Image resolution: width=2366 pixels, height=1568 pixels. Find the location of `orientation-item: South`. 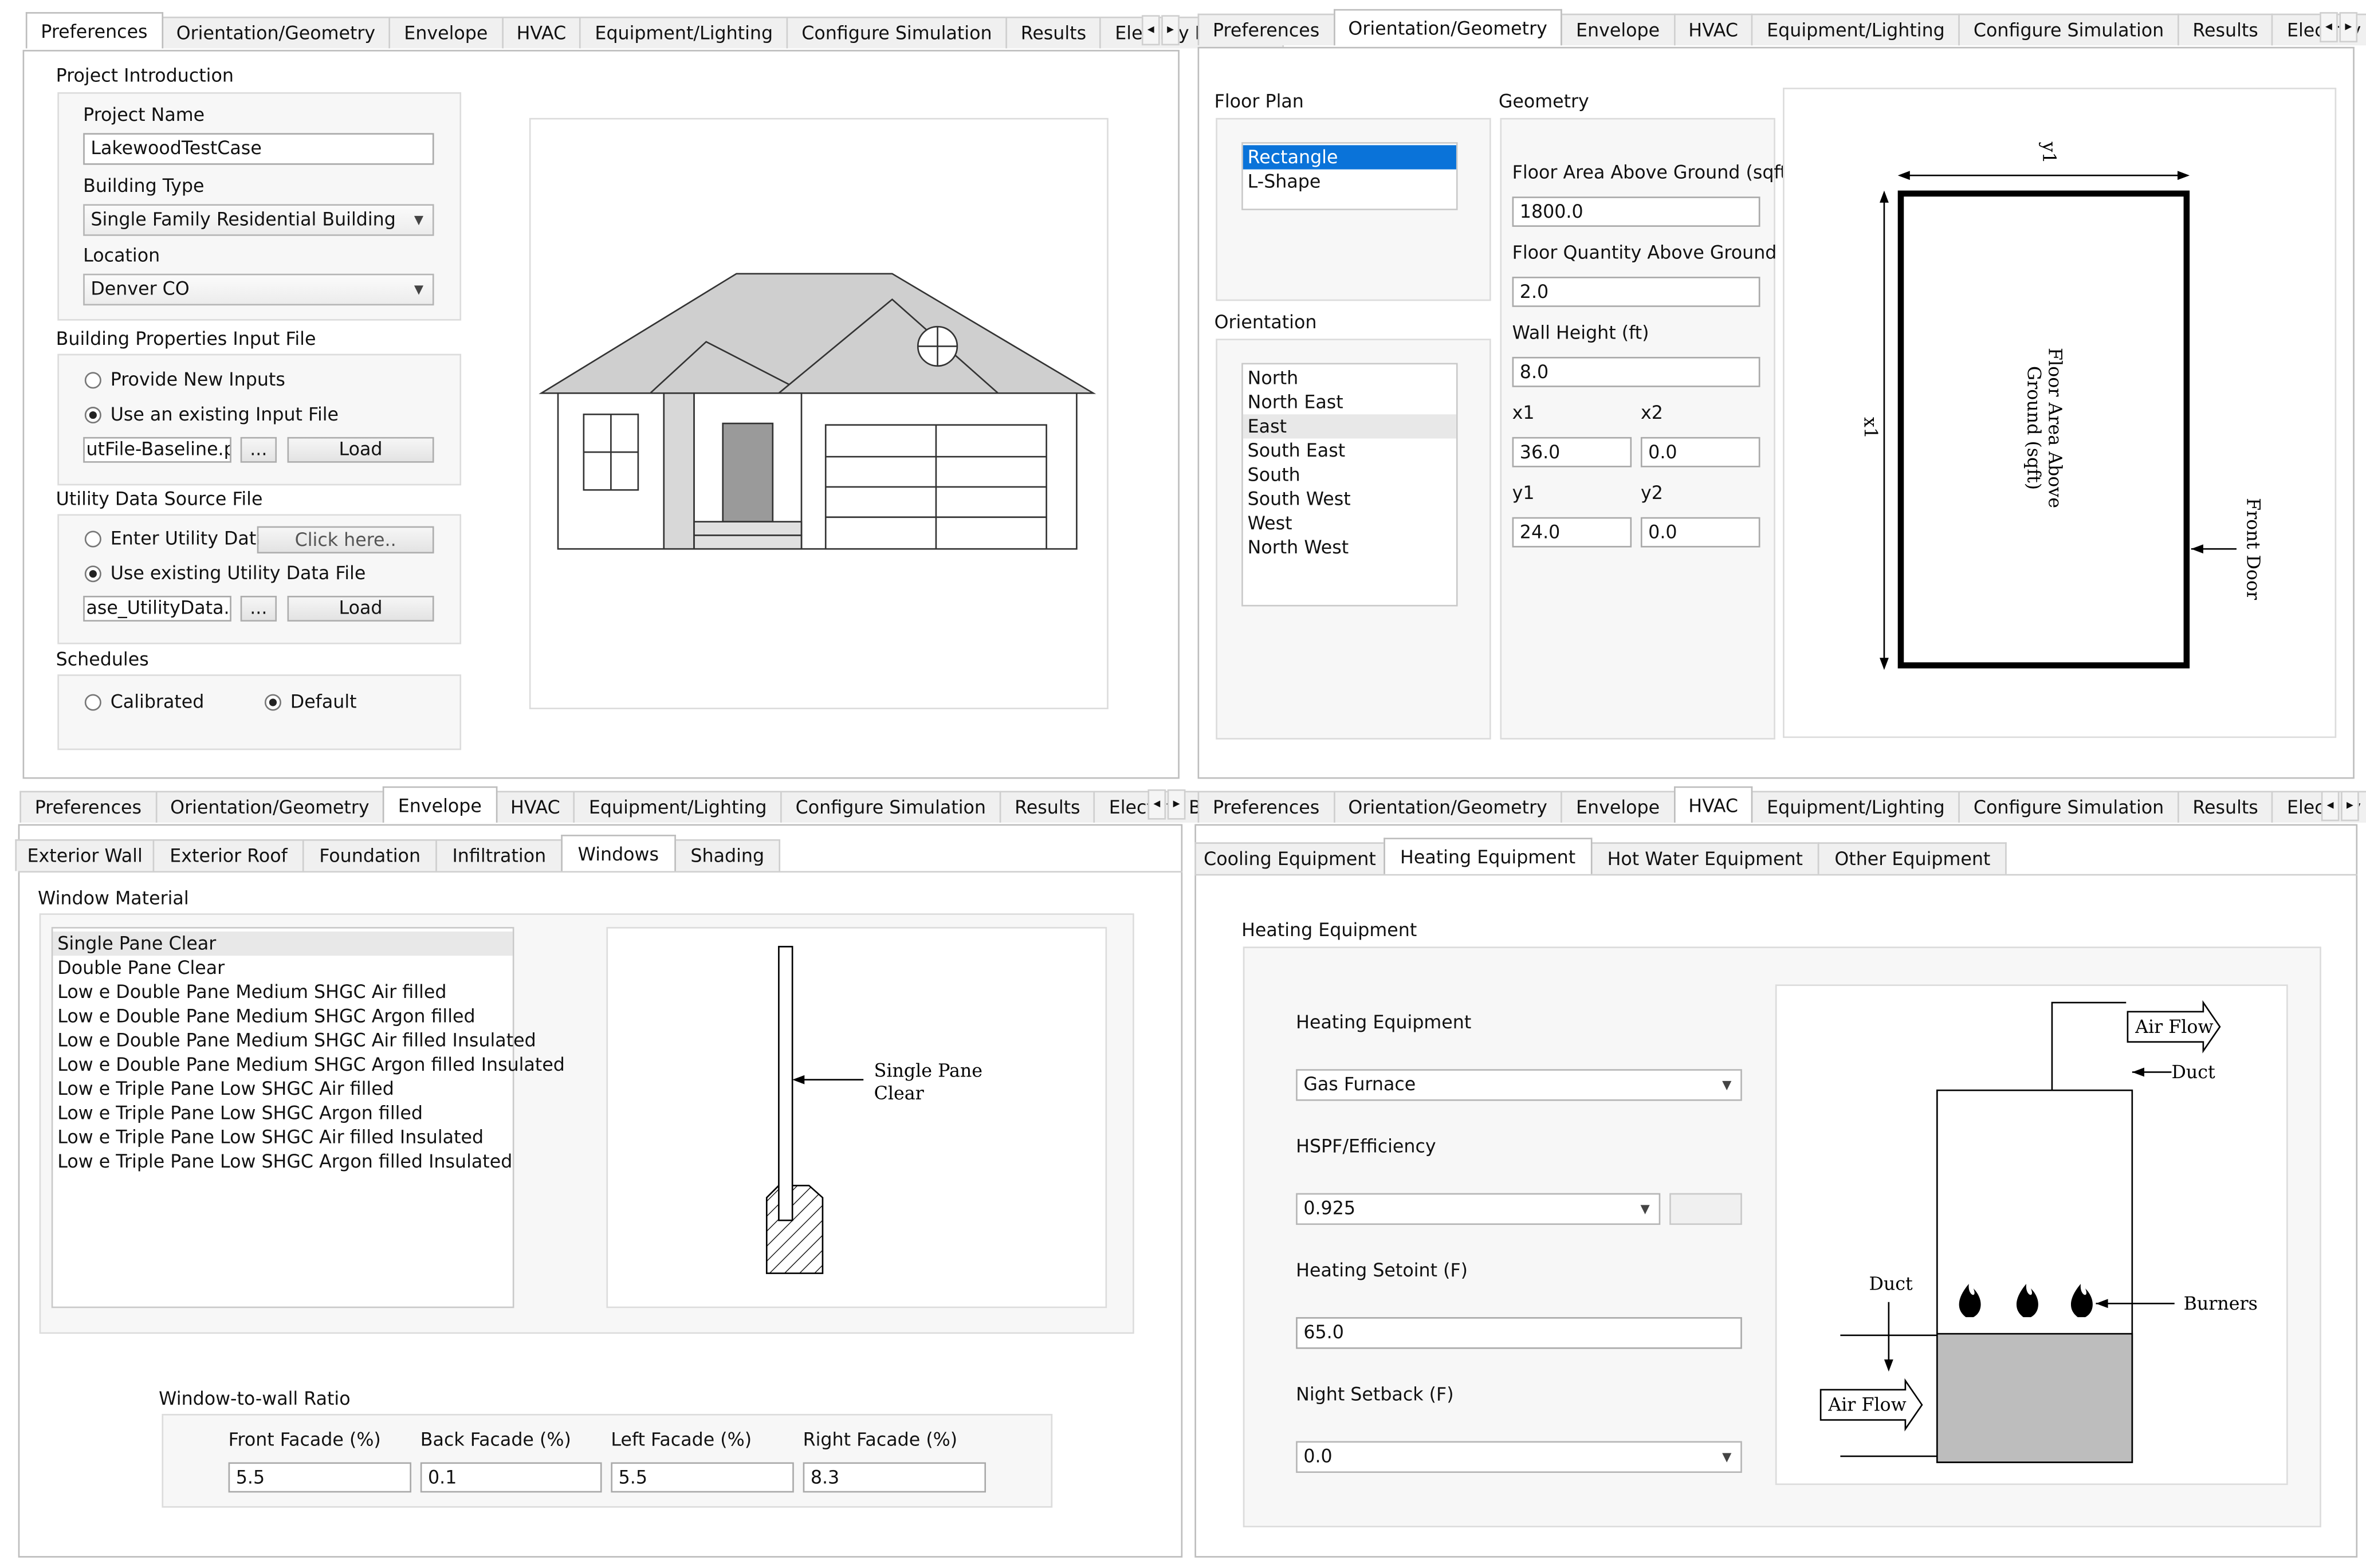

orientation-item: South is located at coordinates (1349, 475).